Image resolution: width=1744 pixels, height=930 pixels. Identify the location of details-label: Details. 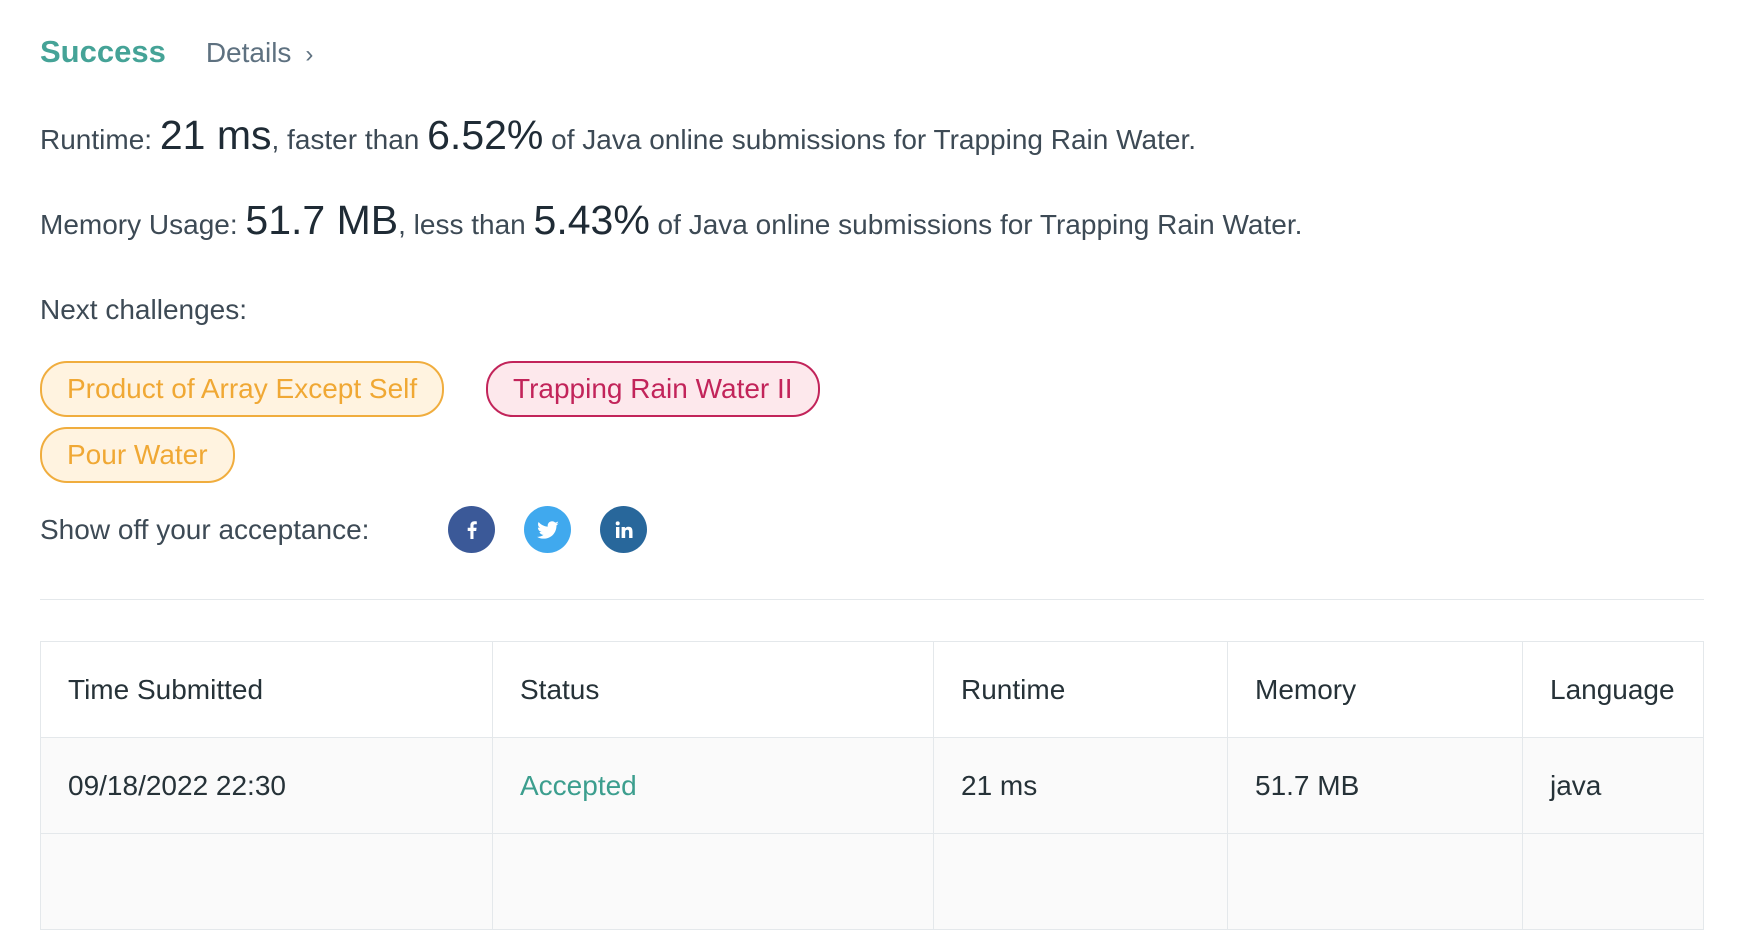
(248, 52).